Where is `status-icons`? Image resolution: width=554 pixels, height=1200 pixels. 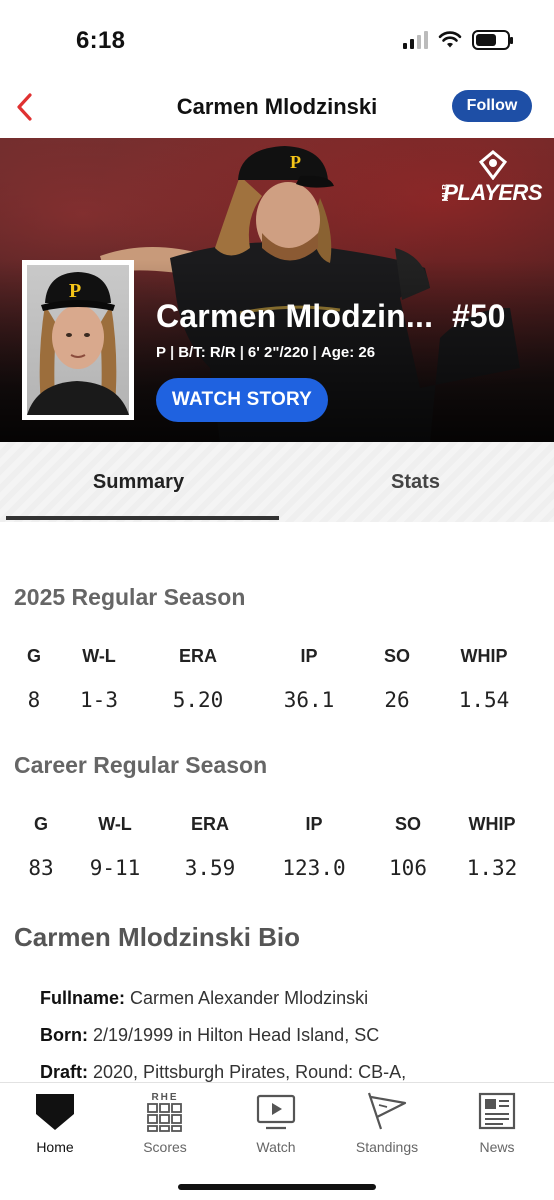 status-icons is located at coordinates (458, 40).